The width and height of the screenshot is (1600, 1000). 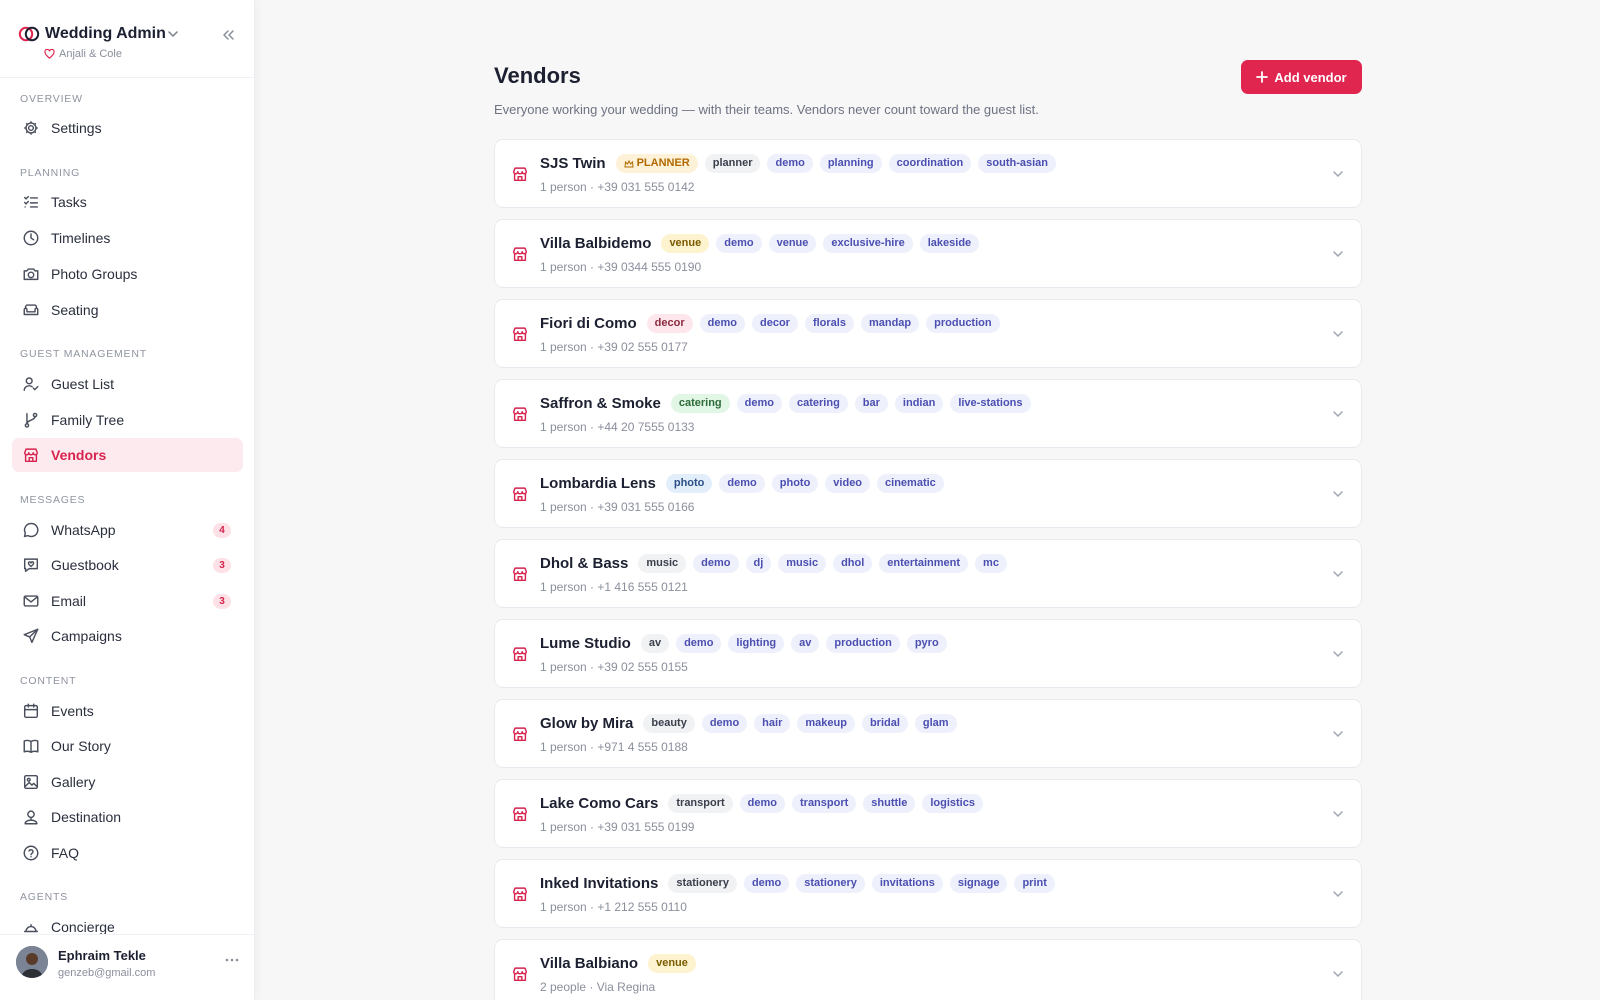 What do you see at coordinates (863, 643) in the screenshot?
I see `vendor-tag: production` at bounding box center [863, 643].